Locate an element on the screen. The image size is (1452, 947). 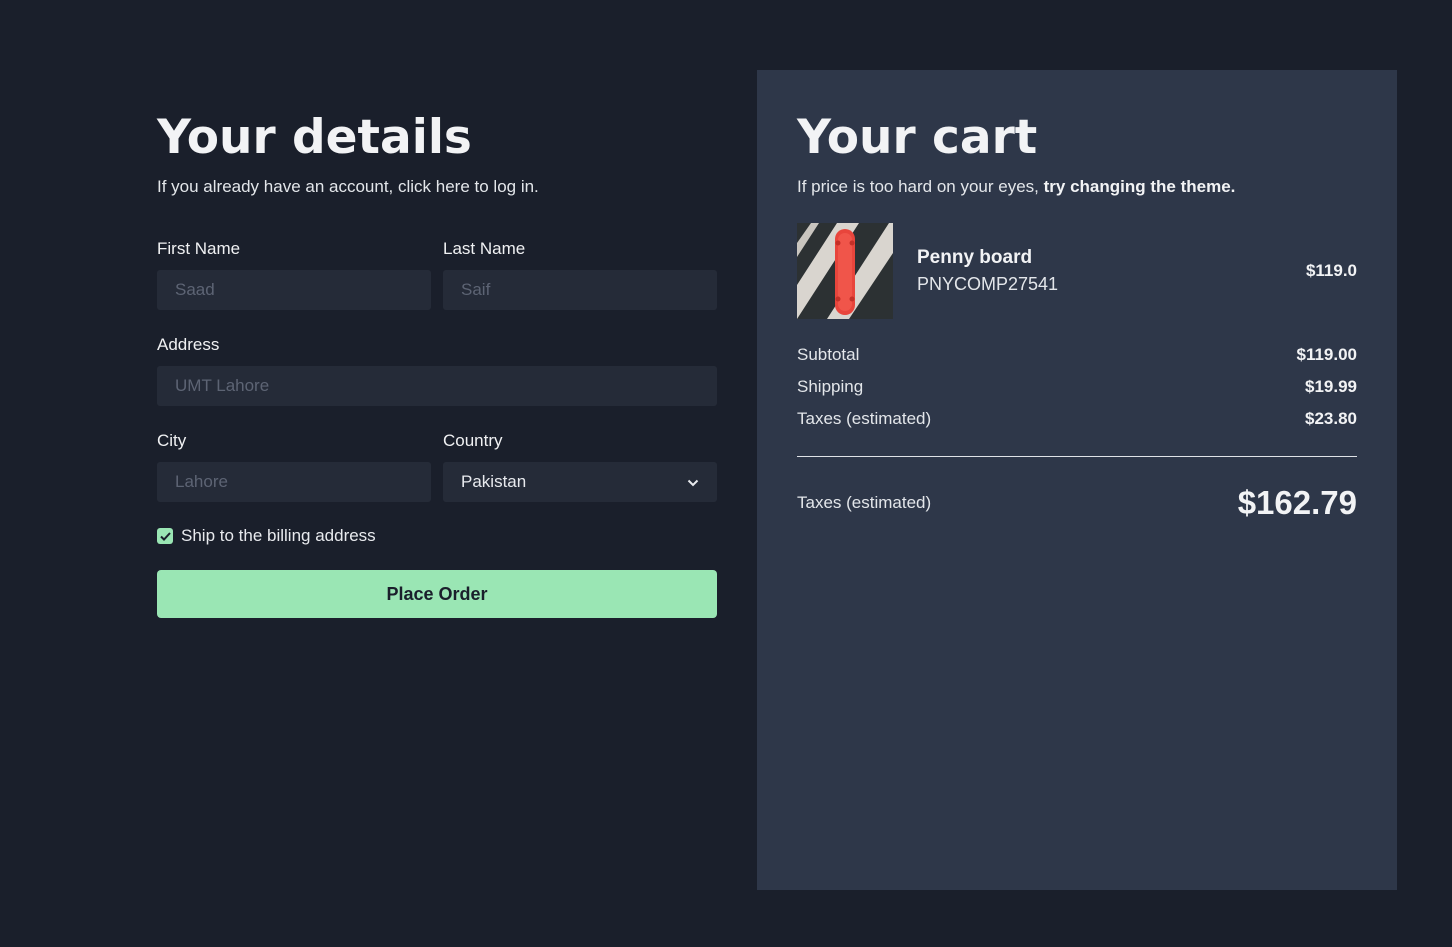
theme-link: try changing the theme. is located at coordinates (1140, 186).